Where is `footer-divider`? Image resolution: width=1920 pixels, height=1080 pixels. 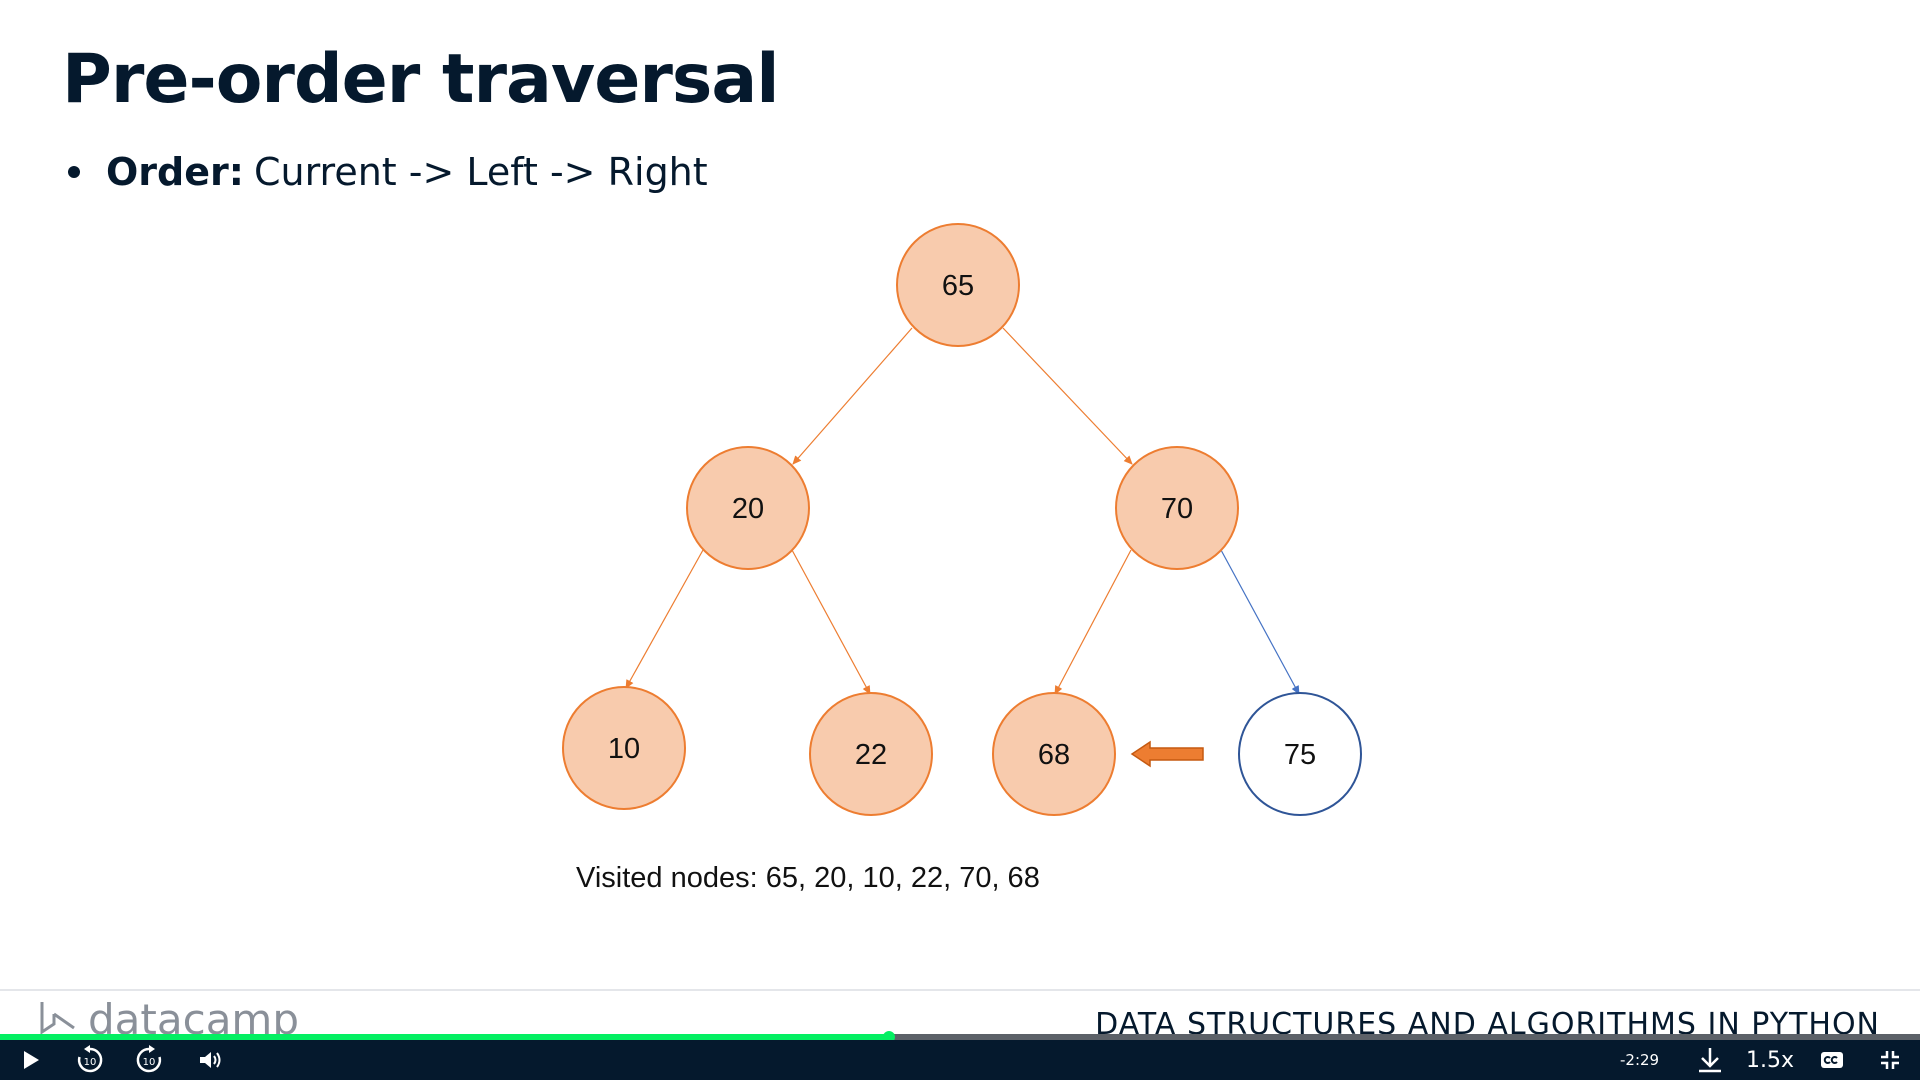
footer-divider is located at coordinates (960, 990).